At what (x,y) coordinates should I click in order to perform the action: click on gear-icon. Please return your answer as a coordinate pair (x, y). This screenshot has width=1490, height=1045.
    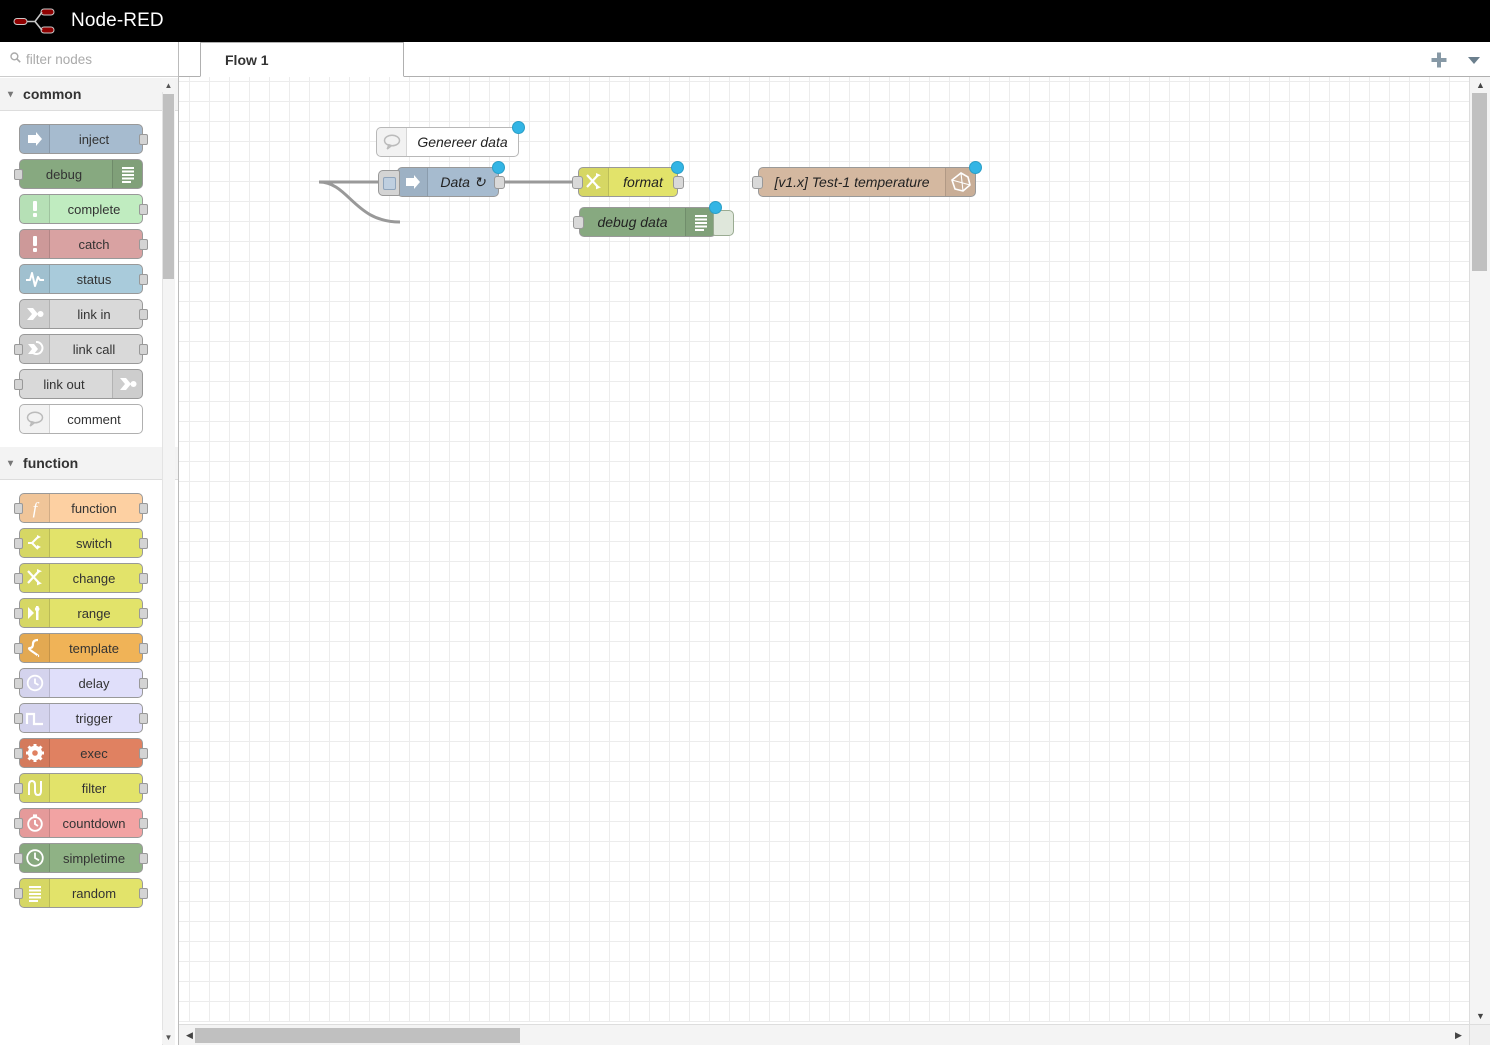
    Looking at the image, I should click on (35, 753).